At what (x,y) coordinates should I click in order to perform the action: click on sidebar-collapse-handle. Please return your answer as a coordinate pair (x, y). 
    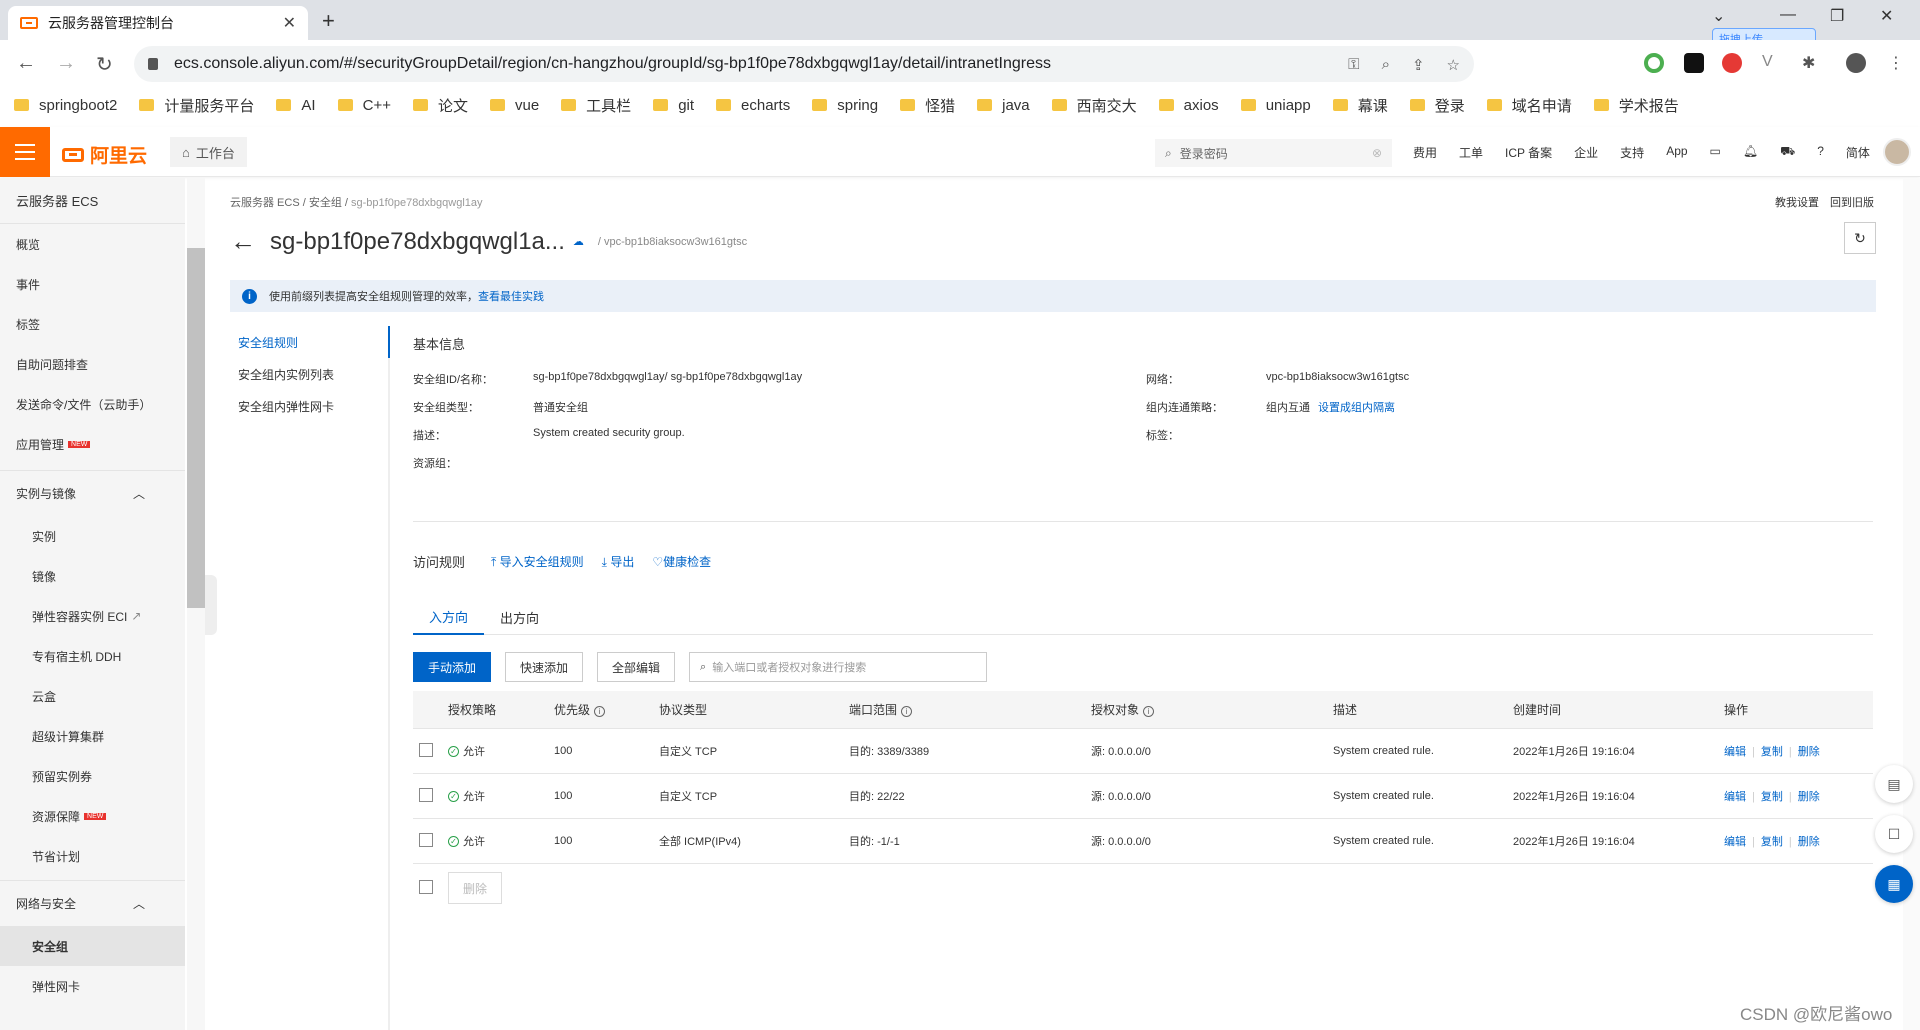
    Looking at the image, I should click on (211, 605).